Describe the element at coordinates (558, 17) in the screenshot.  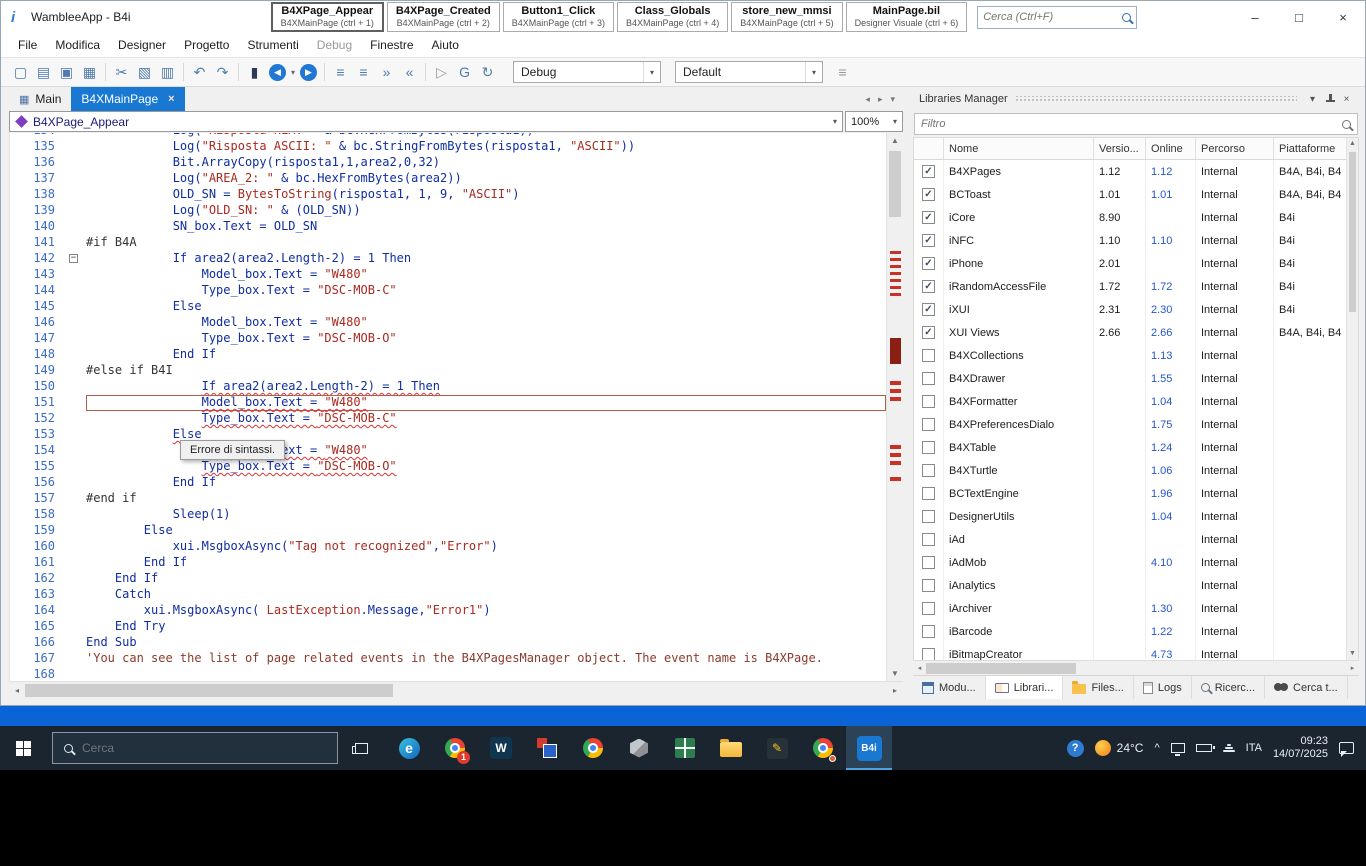
I see `shortcut-tab-3: Button1_Click B4XMainPage (ctrl + 3)` at that location.